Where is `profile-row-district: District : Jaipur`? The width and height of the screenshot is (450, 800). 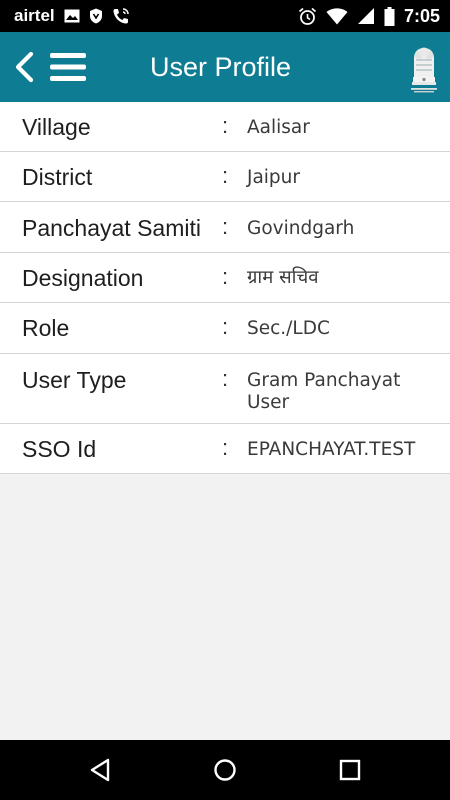
profile-row-district: District : Jaipur is located at coordinates (225, 177).